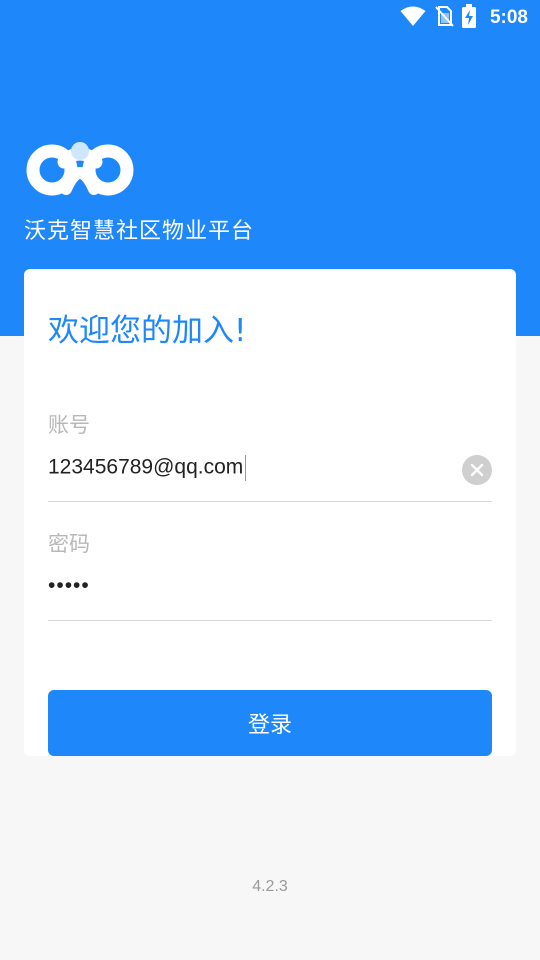 The width and height of the screenshot is (540, 960). Describe the element at coordinates (80, 163) in the screenshot. I see `cloud-pin-logo` at that location.